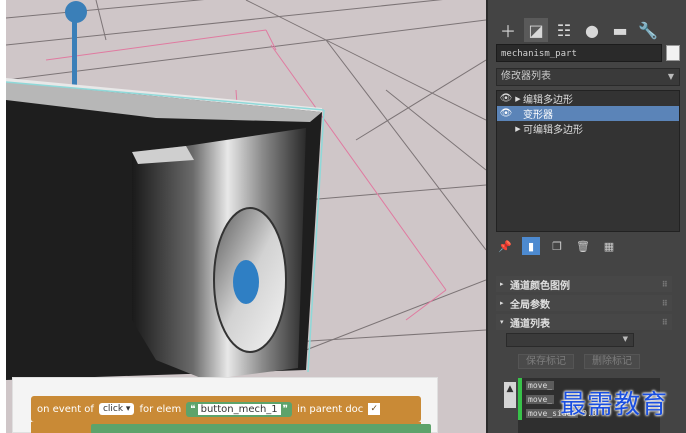  I want to click on expand-icon: ▾, so click(502, 322).